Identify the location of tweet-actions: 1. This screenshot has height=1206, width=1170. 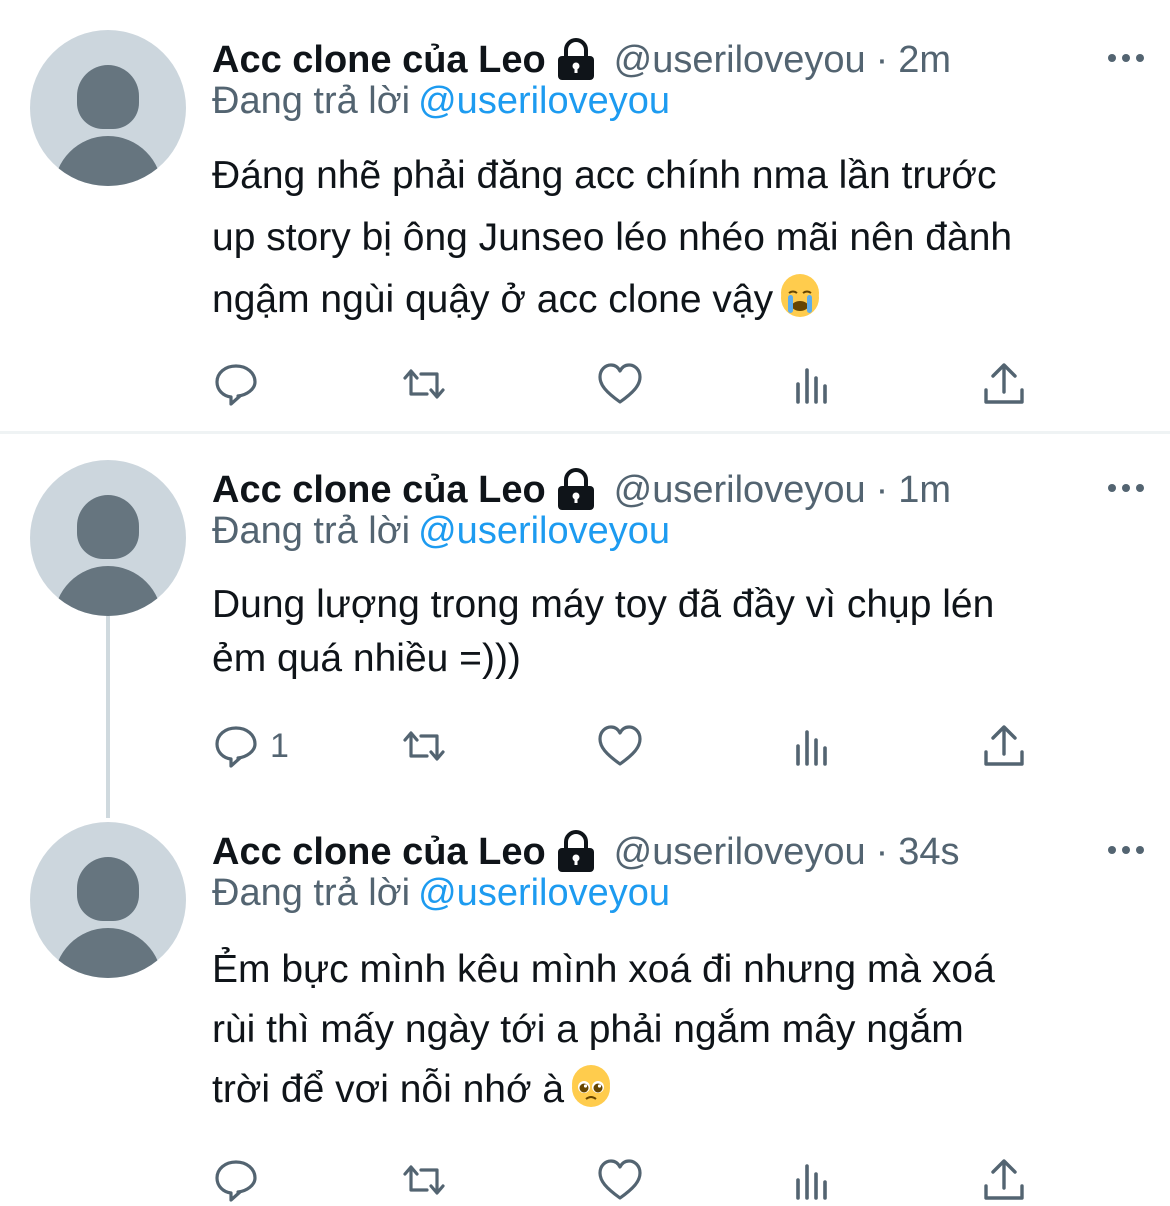
(642, 746).